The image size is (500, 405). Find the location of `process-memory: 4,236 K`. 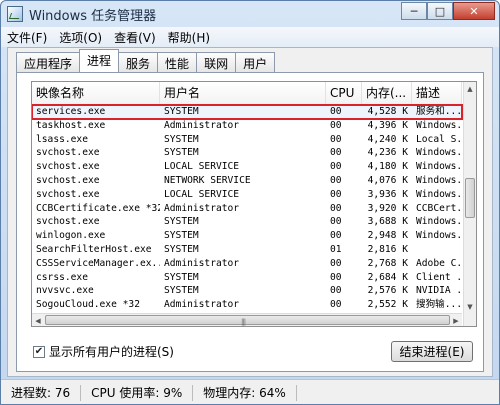

process-memory: 4,236 K is located at coordinates (387, 153).